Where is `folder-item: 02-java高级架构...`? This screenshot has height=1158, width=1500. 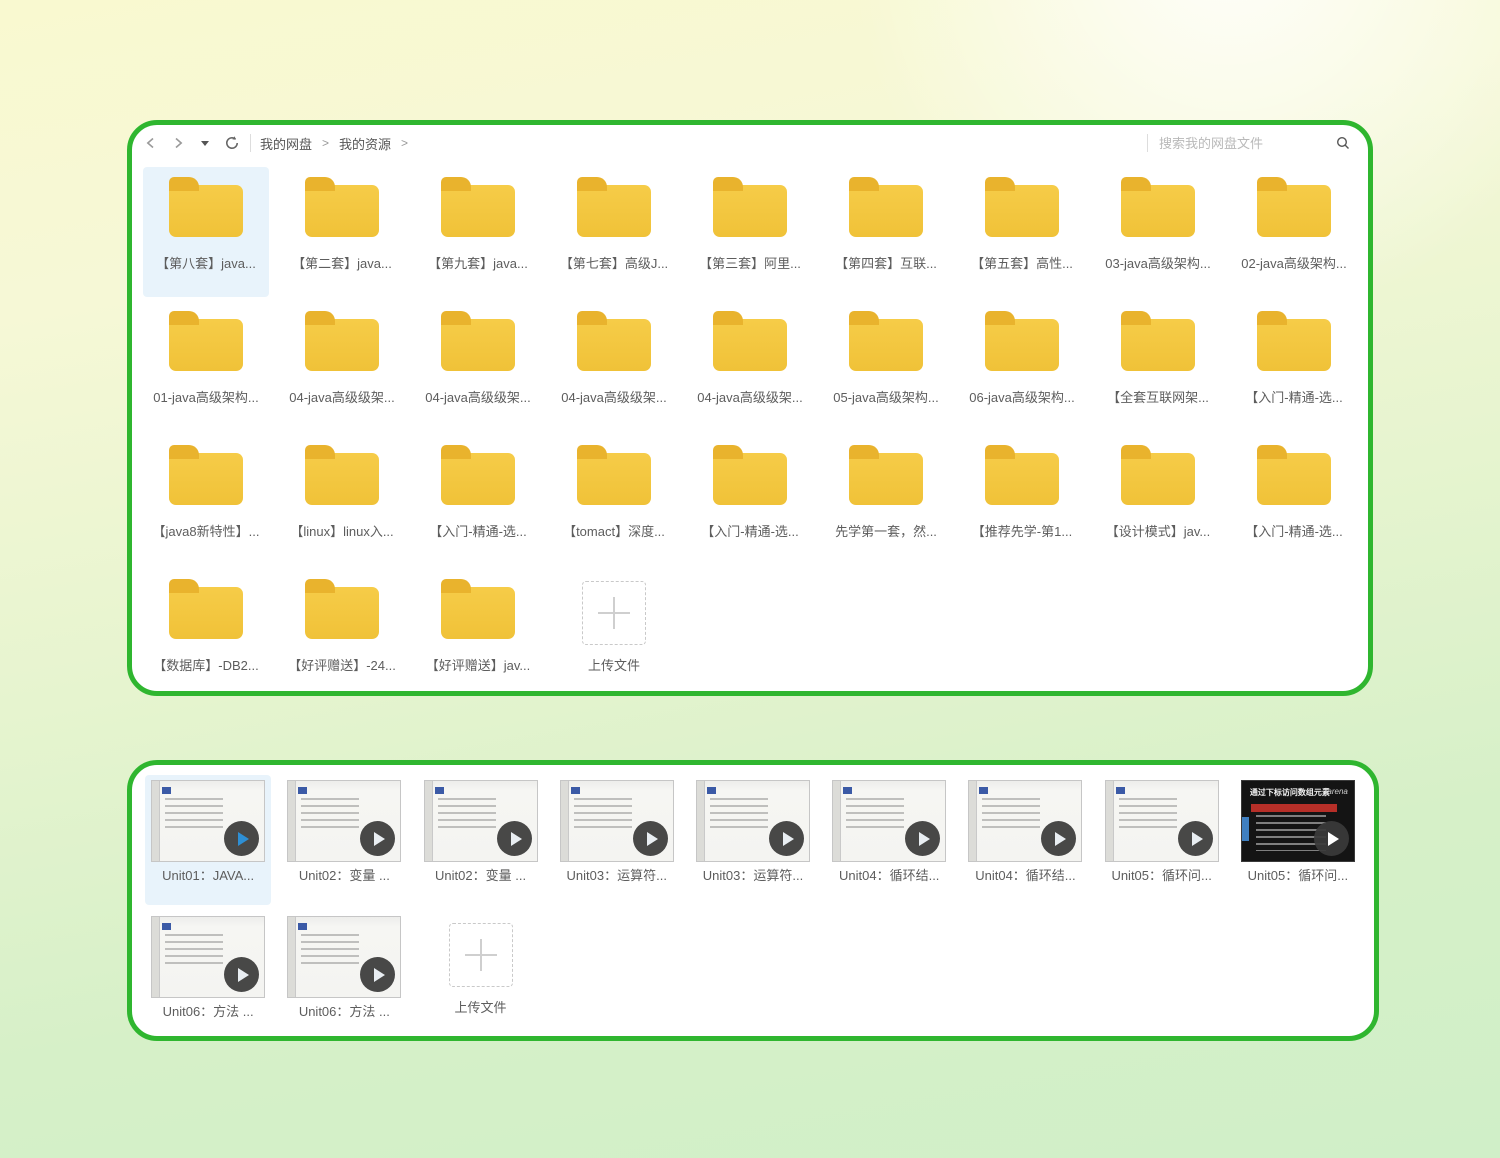
folder-item: 02-java高级架构... is located at coordinates (1294, 232).